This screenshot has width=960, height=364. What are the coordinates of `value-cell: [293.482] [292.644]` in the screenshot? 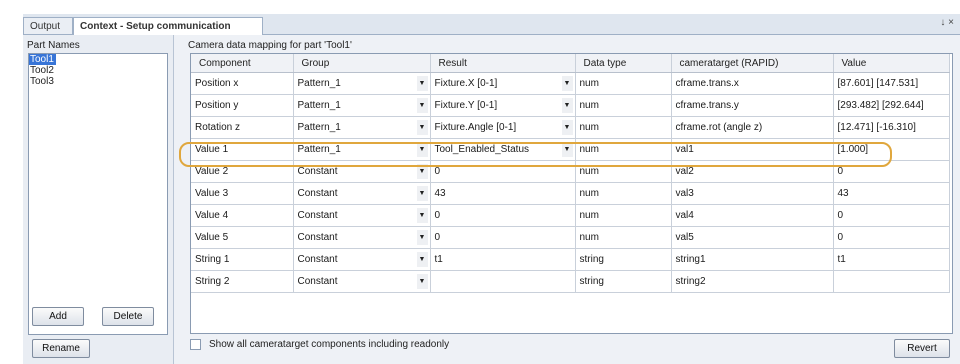 It's located at (891, 105).